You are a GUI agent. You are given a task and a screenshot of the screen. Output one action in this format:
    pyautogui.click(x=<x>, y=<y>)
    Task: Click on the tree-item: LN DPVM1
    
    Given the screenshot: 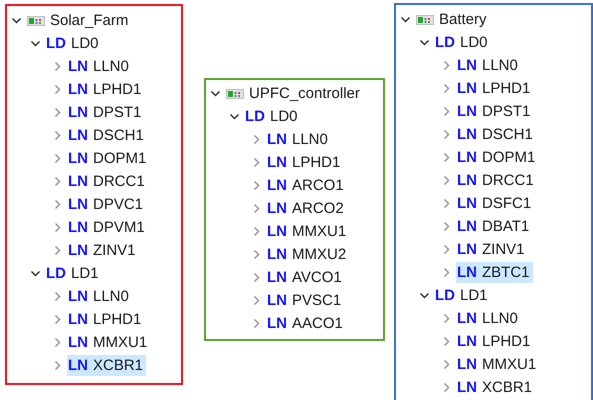 What is the action you would take?
    pyautogui.click(x=107, y=227)
    